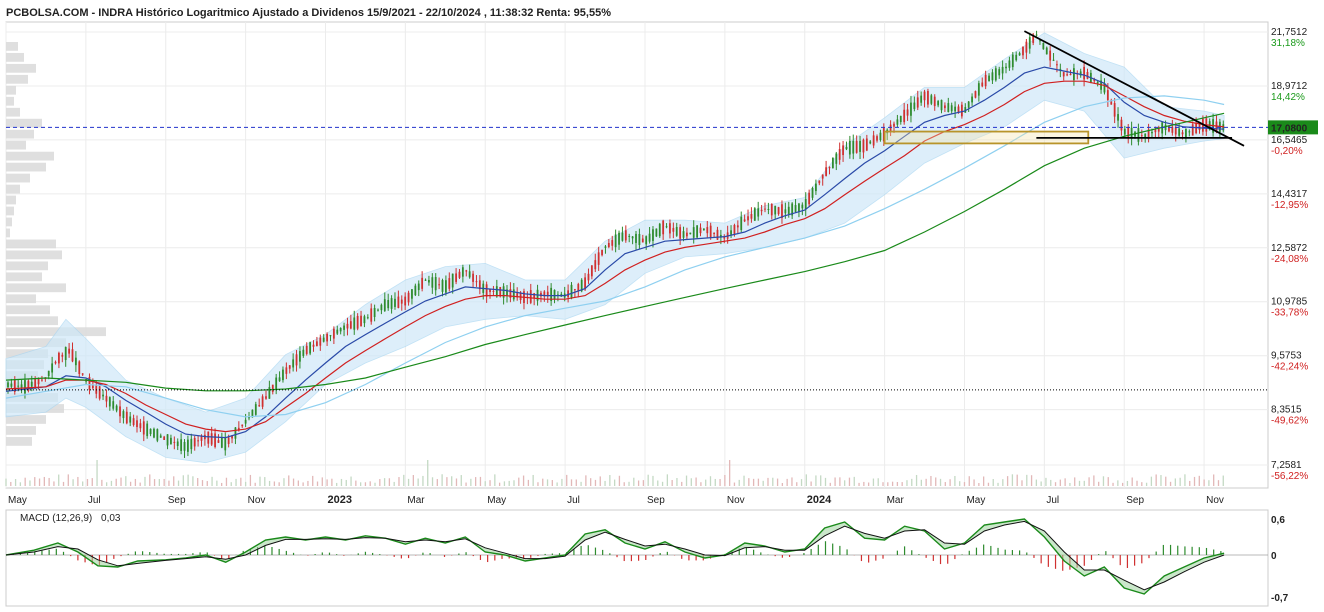 The image size is (1324, 612). I want to click on price-tick-pct-0: 31,18%, so click(1288, 43).